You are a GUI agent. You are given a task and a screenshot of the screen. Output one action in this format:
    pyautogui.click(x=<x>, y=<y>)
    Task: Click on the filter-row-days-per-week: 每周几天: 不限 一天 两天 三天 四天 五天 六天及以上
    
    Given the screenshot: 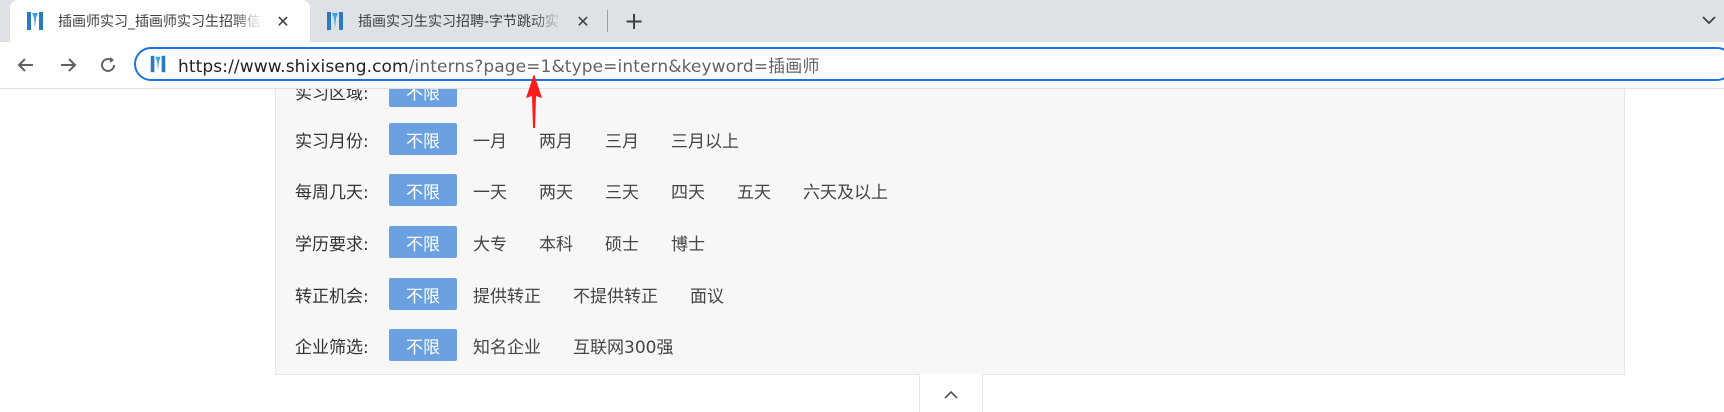 What is the action you would take?
    pyautogui.click(x=607, y=190)
    